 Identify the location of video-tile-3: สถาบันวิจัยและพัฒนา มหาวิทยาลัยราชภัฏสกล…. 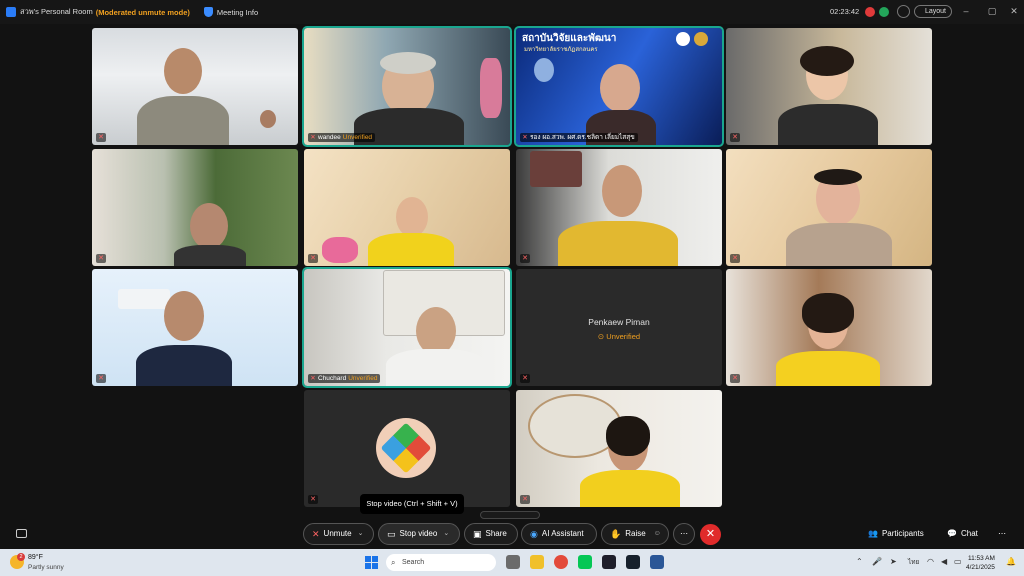
(619, 86).